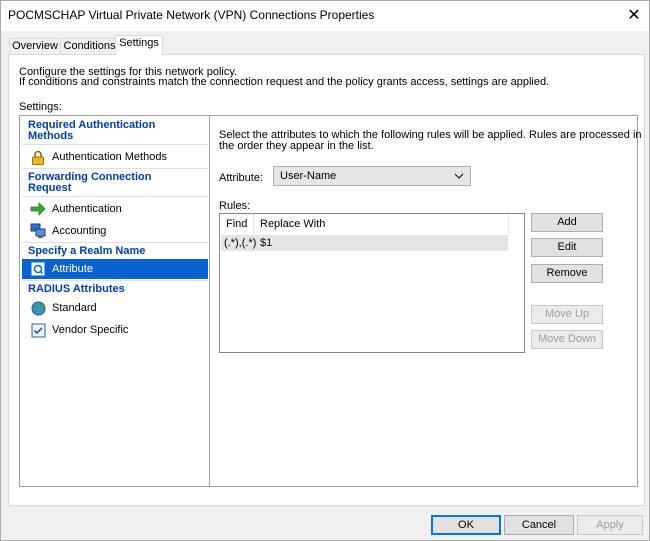  Describe the element at coordinates (567, 273) in the screenshot. I see `remove-button: Remove` at that location.